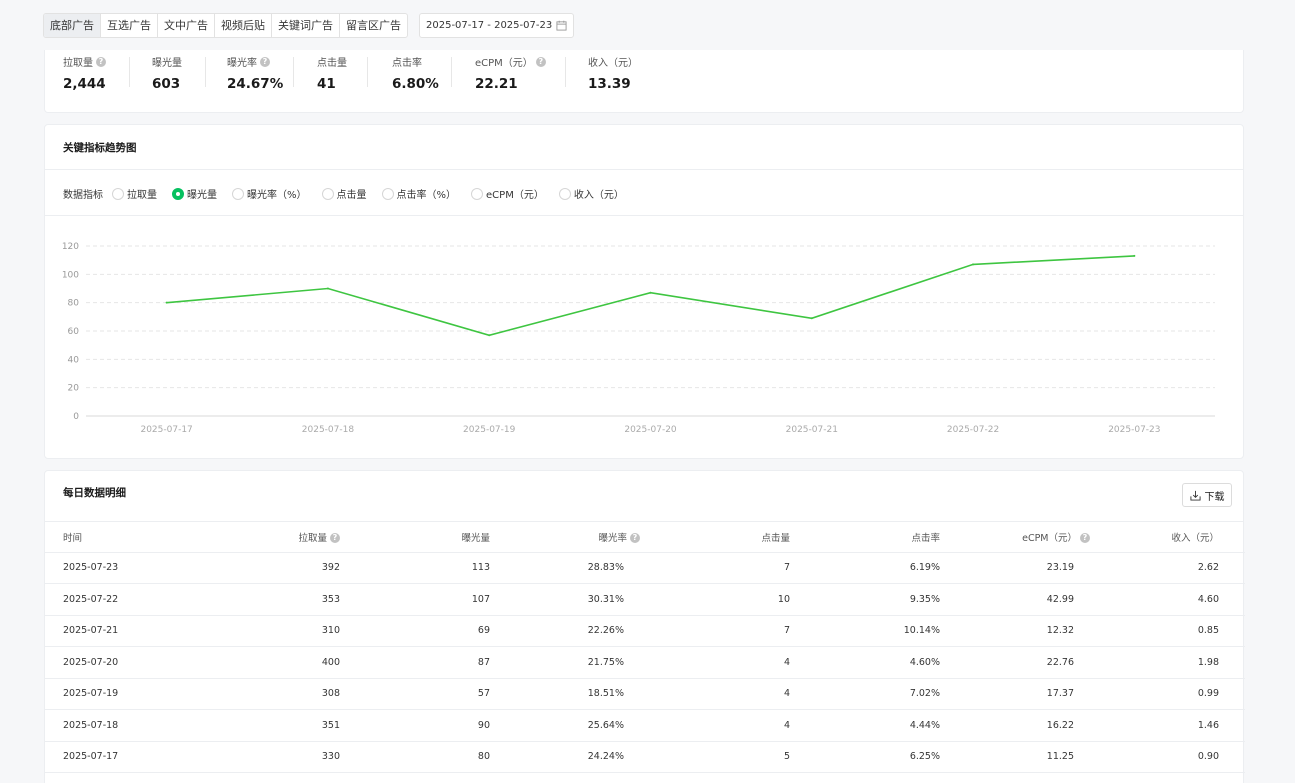  Describe the element at coordinates (1167, 757) in the screenshot. I see `table-cell: 0.90` at that location.